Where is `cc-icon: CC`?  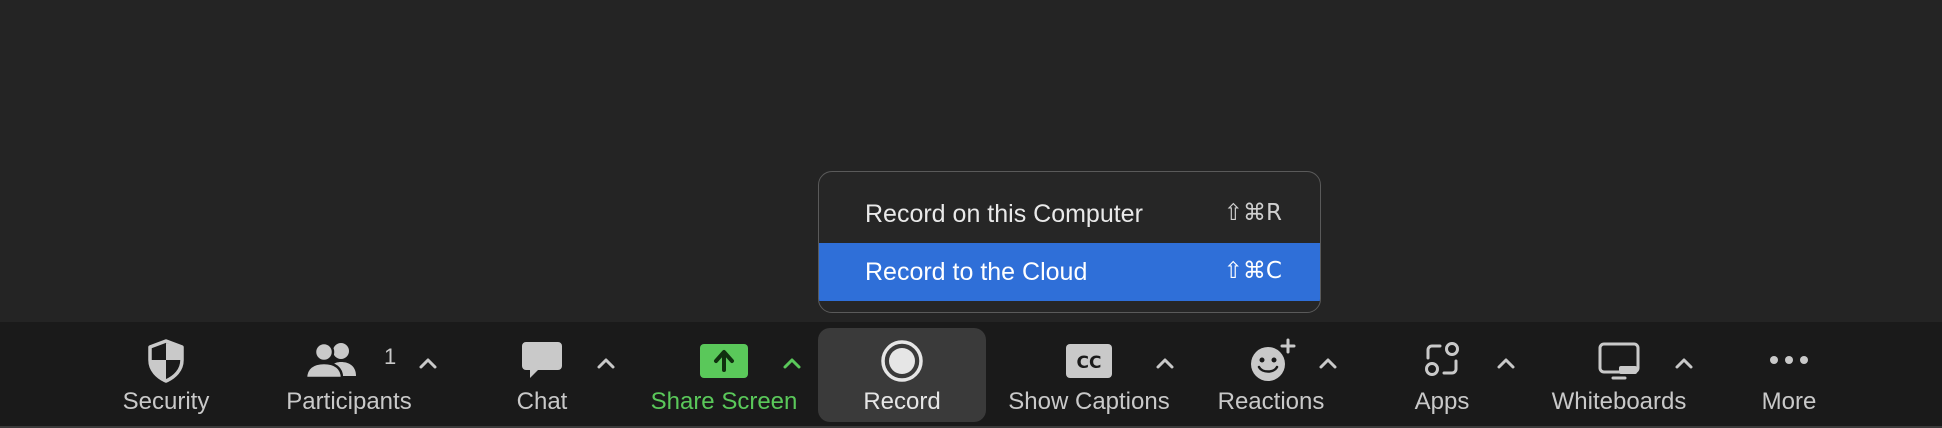 cc-icon: CC is located at coordinates (1089, 361).